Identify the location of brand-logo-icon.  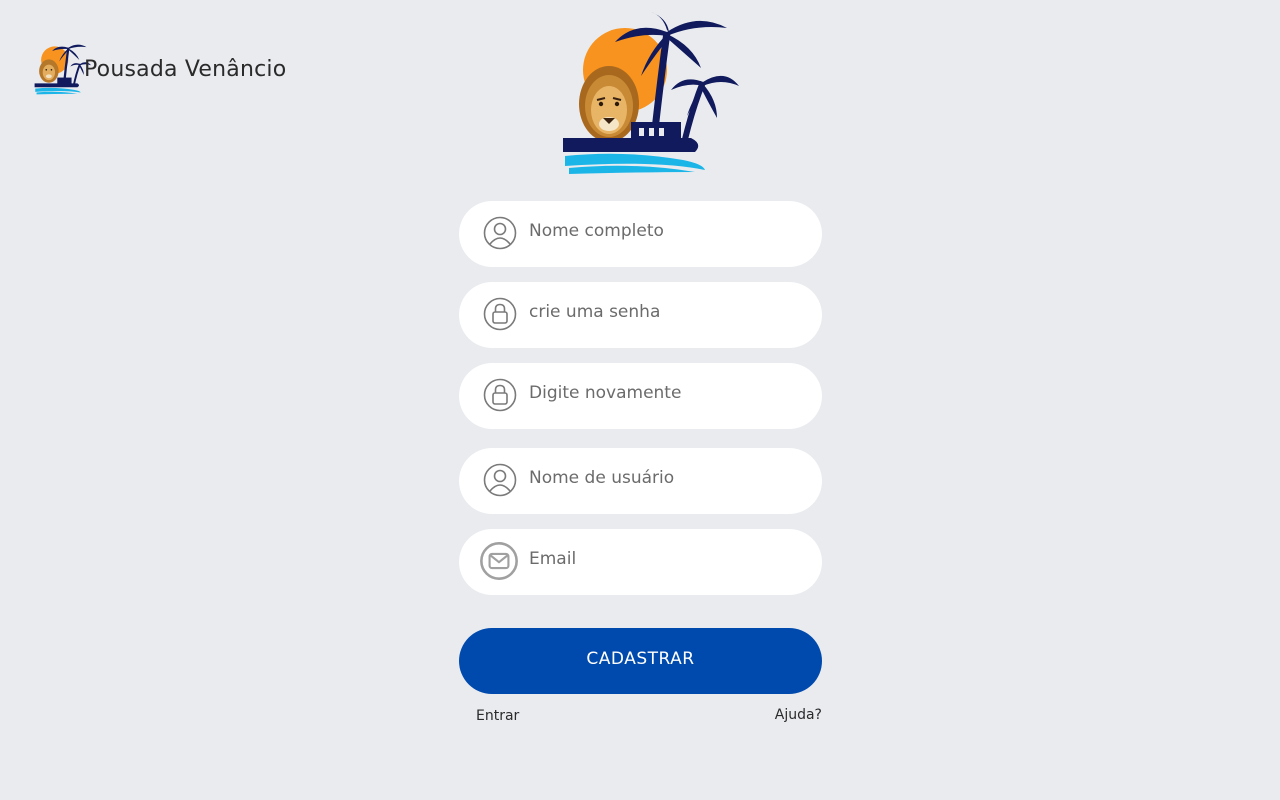
(63, 69).